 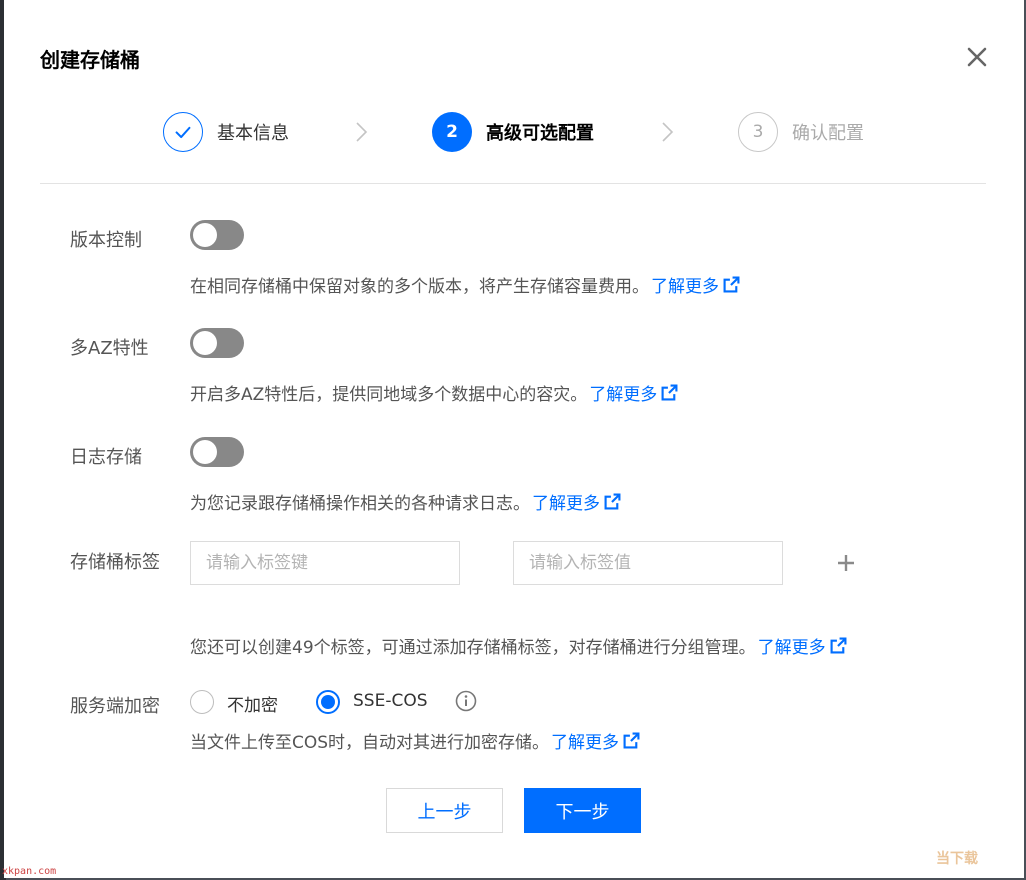 I want to click on radio-label-sse-cos: SSE-COS, so click(x=390, y=701).